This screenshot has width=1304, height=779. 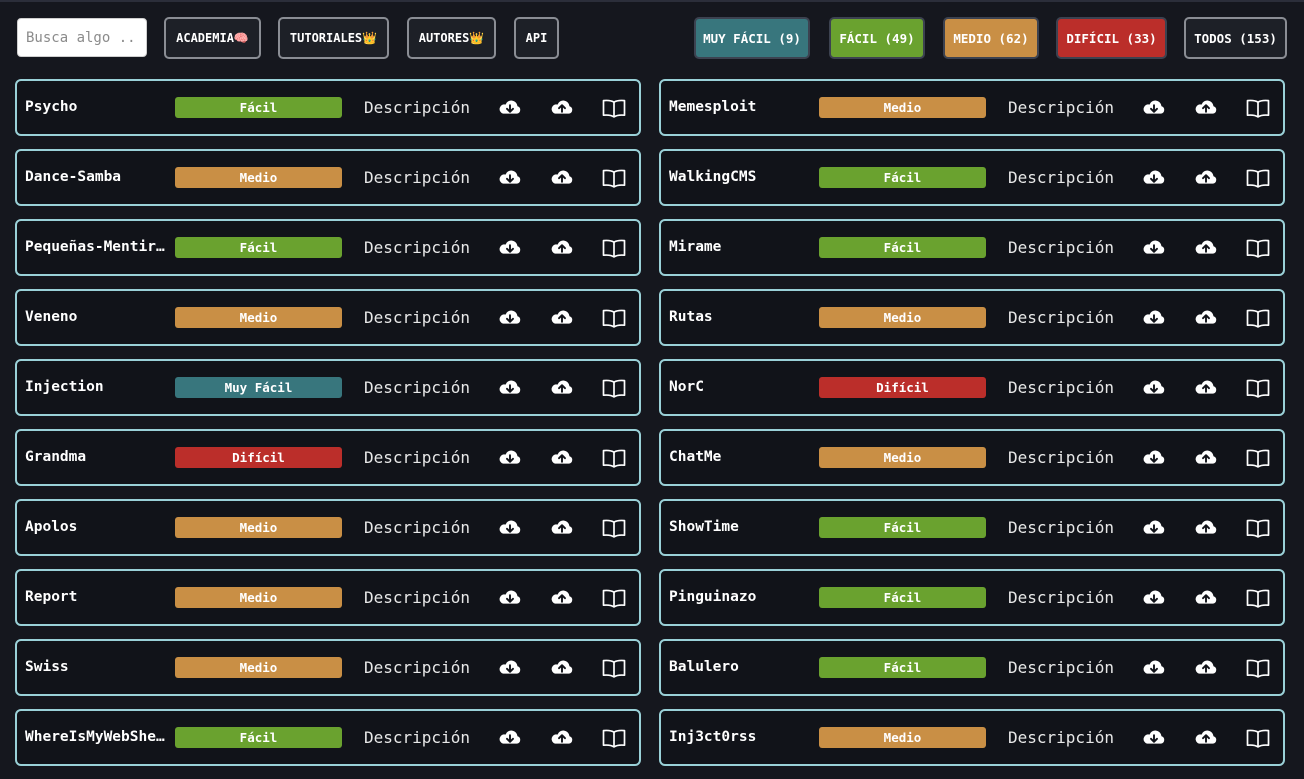 What do you see at coordinates (328, 527) in the screenshot?
I see `machine-card: Apolos Medio Descripción` at bounding box center [328, 527].